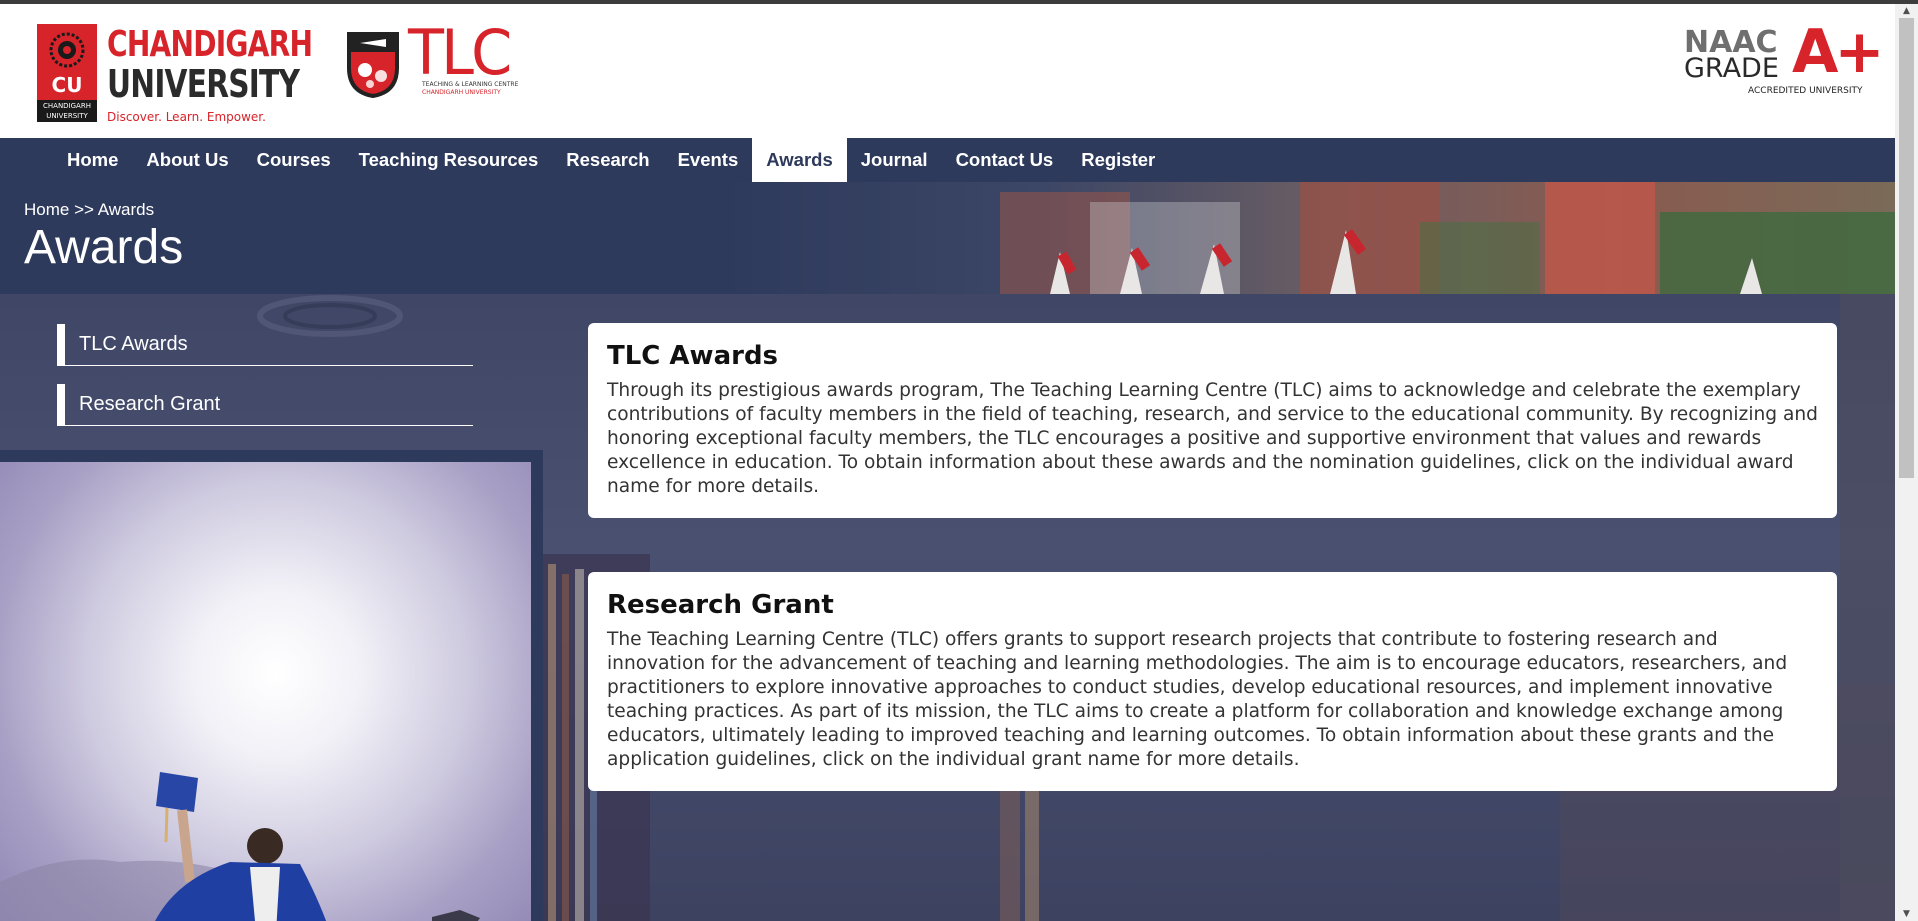 The height and width of the screenshot is (921, 1918). Describe the element at coordinates (1731, 68) in the screenshot. I see `grade-text: GRADE` at that location.